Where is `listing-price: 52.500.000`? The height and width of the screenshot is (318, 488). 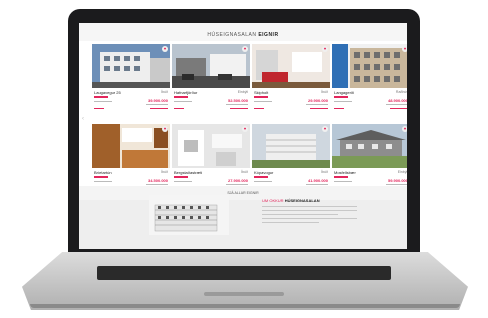 listing-price: 52.500.000 is located at coordinates (237, 100).